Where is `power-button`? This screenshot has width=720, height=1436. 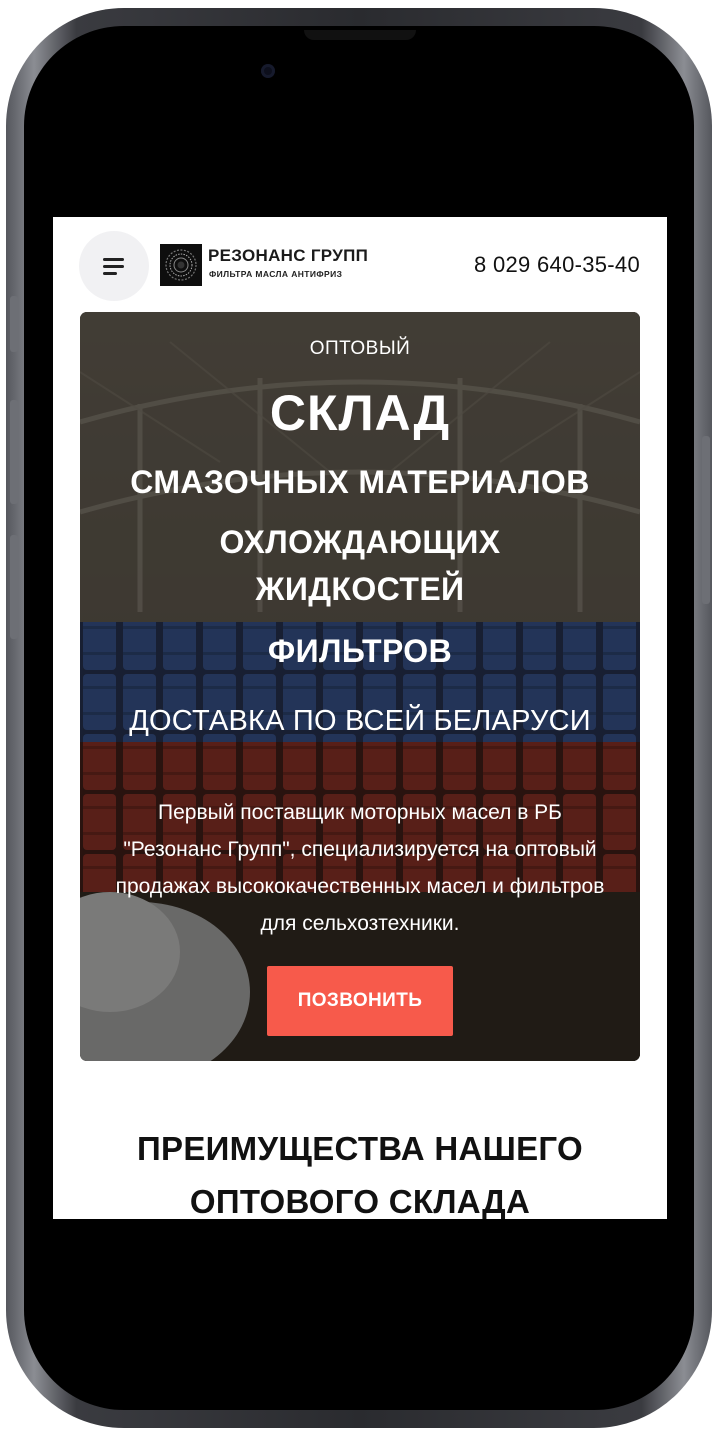
power-button is located at coordinates (706, 520).